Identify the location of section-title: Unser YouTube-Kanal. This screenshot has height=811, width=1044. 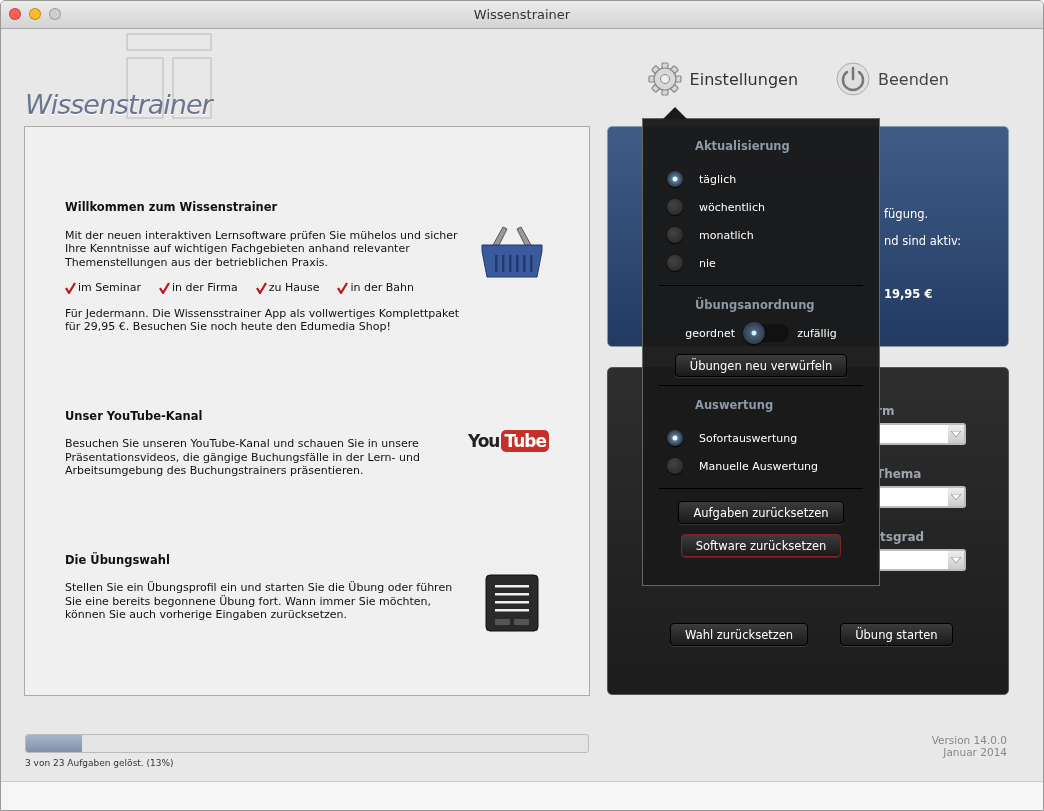
(134, 416).